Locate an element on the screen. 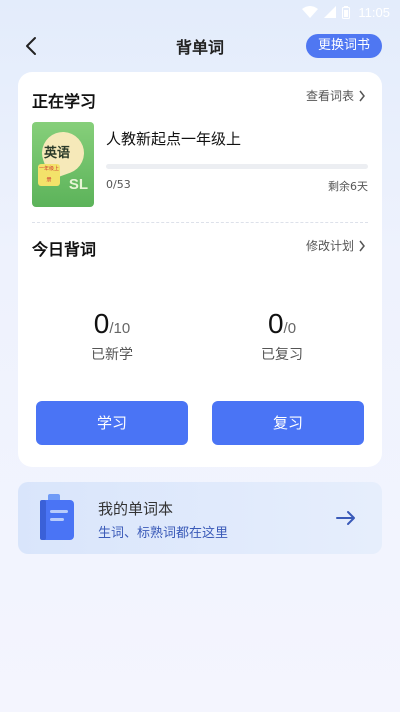  days-remaining: 剩余6天 is located at coordinates (348, 186).